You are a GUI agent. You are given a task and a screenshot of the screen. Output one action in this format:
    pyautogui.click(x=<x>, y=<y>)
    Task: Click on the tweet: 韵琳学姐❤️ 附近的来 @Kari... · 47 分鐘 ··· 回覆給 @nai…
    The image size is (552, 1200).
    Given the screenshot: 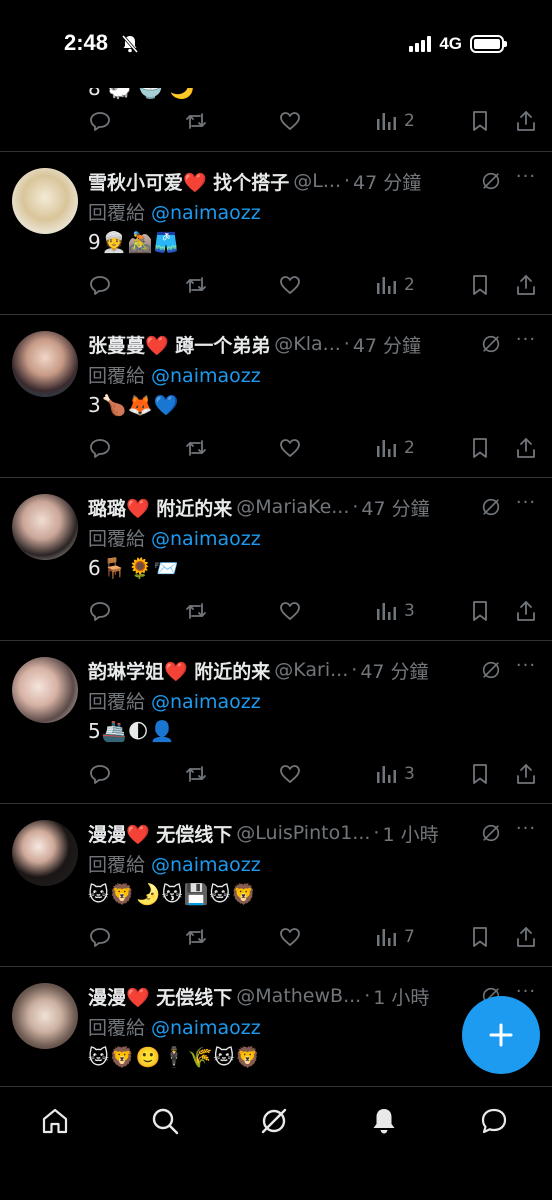 What is the action you would take?
    pyautogui.click(x=276, y=722)
    